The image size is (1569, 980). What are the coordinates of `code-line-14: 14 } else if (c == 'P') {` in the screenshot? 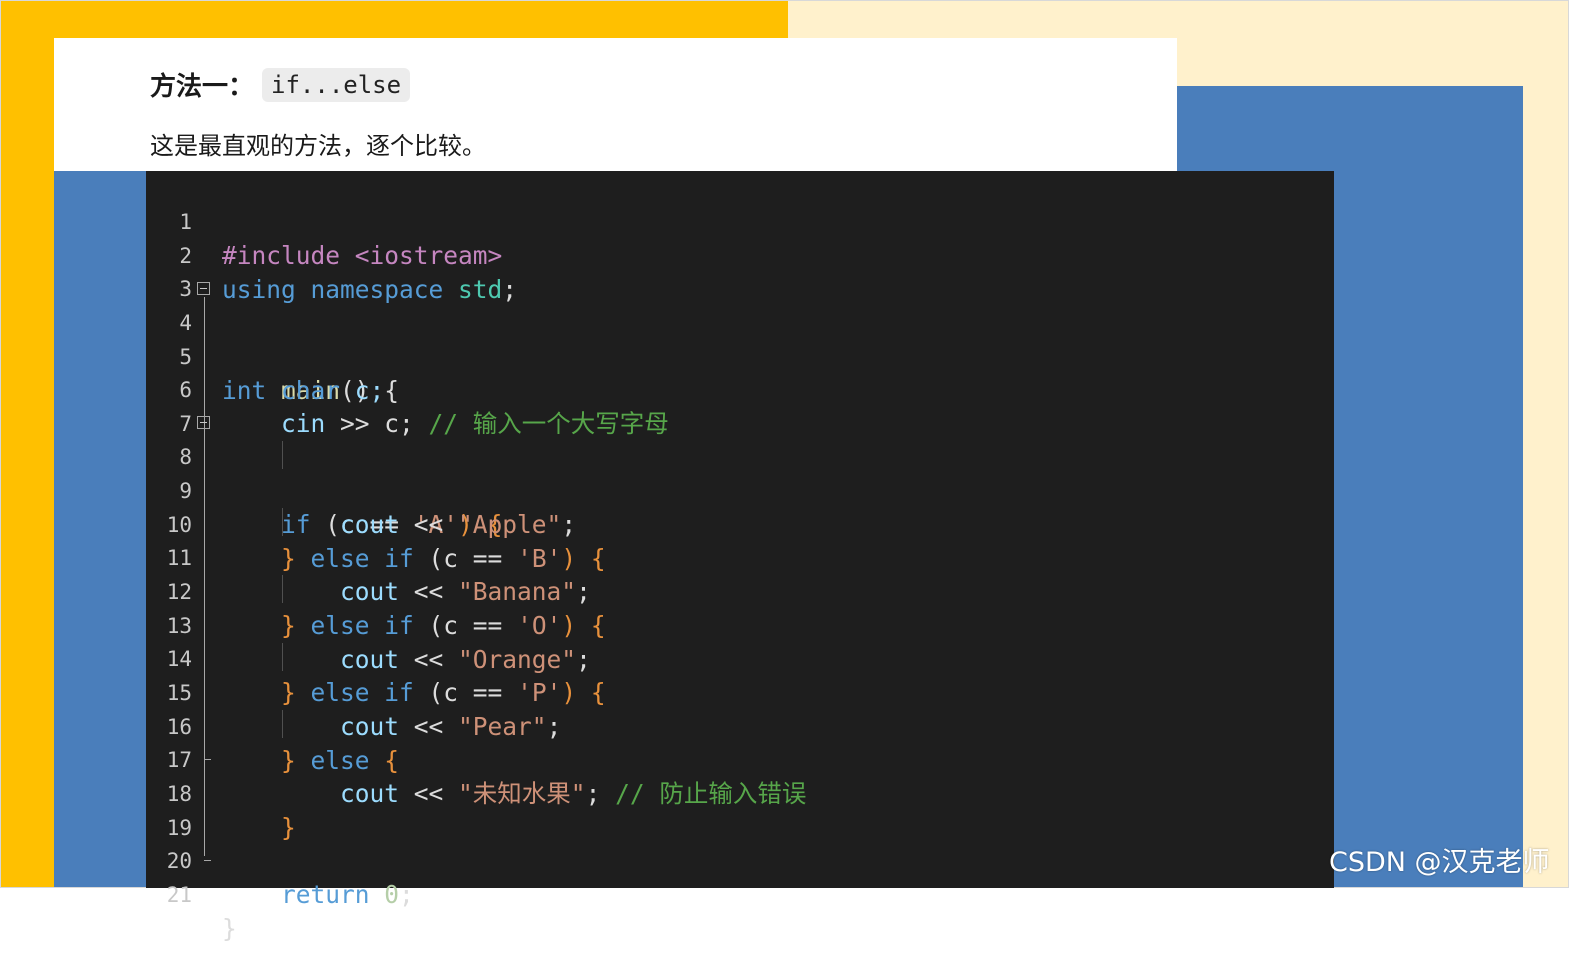 It's located at (740, 657).